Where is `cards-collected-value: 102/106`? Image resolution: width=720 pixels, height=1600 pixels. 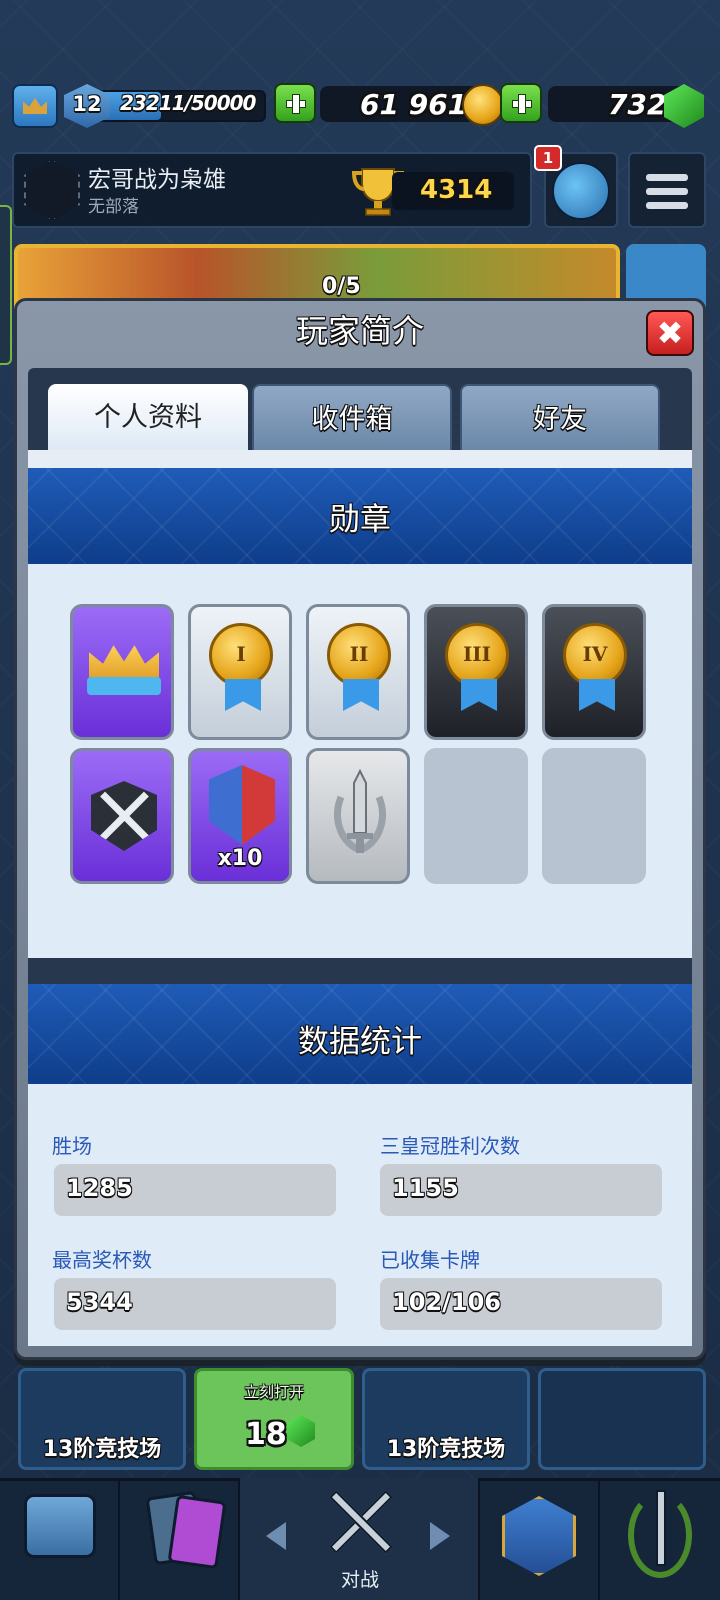
cards-collected-value: 102/106 is located at coordinates (446, 1302).